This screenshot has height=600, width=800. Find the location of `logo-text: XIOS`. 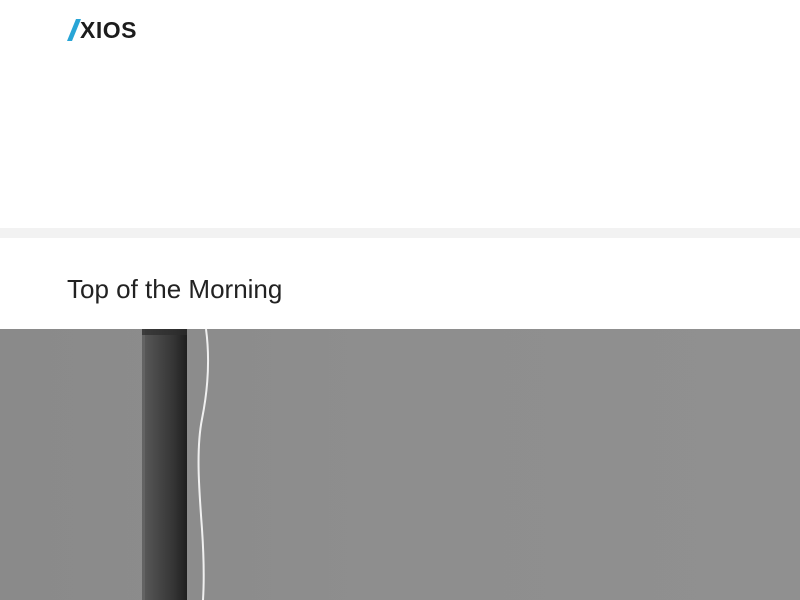

logo-text: XIOS is located at coordinates (108, 30).